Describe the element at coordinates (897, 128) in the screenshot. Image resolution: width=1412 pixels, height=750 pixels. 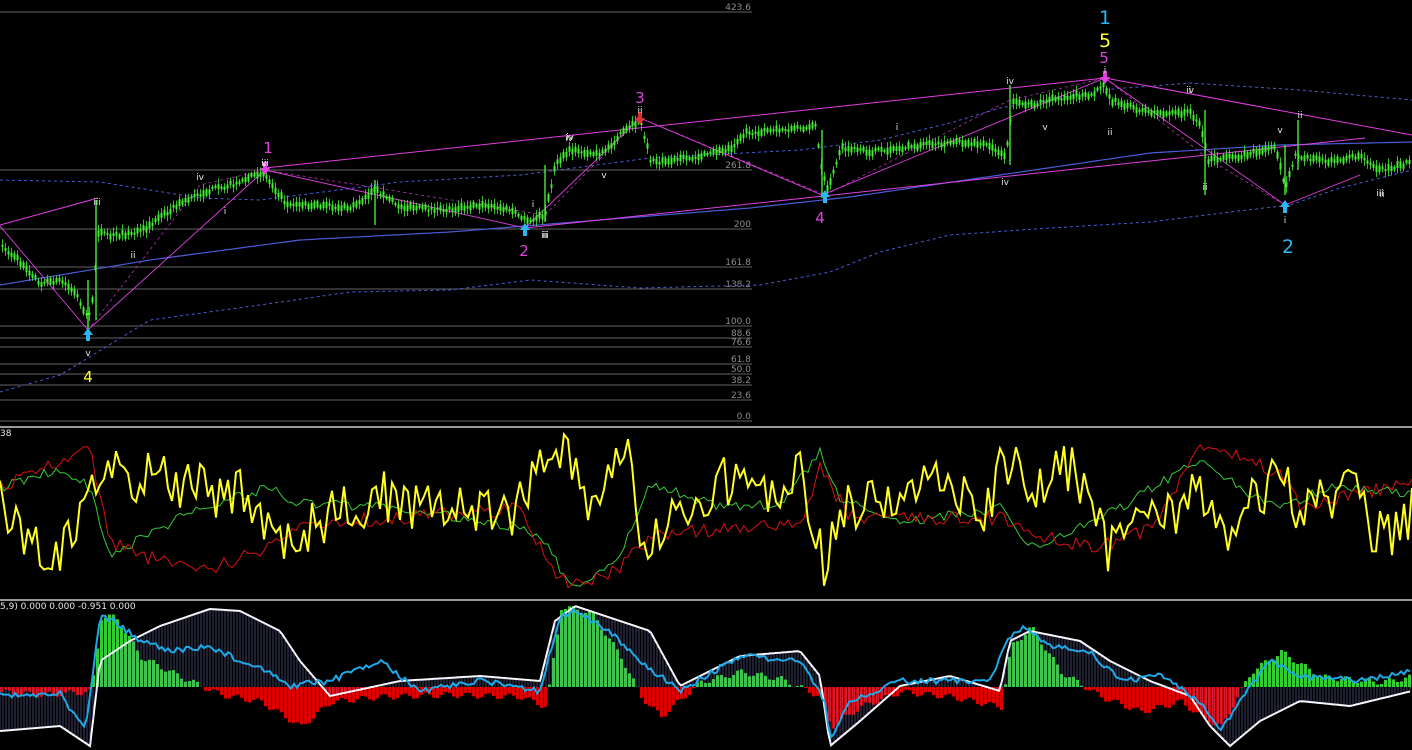
I see `wave-label-minor: i` at that location.